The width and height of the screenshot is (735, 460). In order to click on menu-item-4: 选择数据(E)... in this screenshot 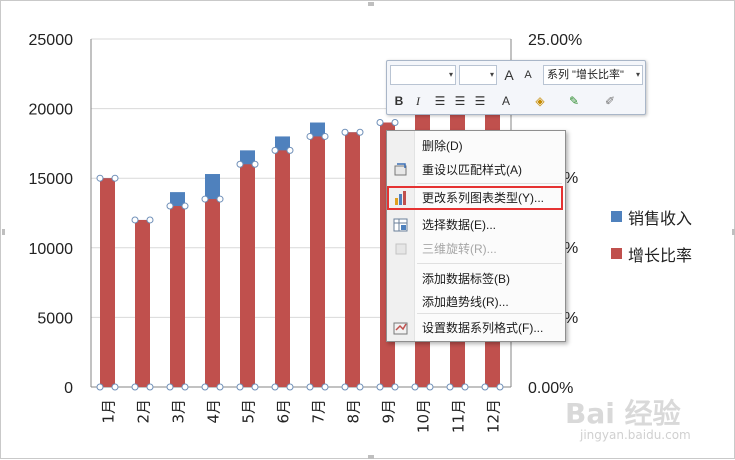, I will do `click(476, 225)`.